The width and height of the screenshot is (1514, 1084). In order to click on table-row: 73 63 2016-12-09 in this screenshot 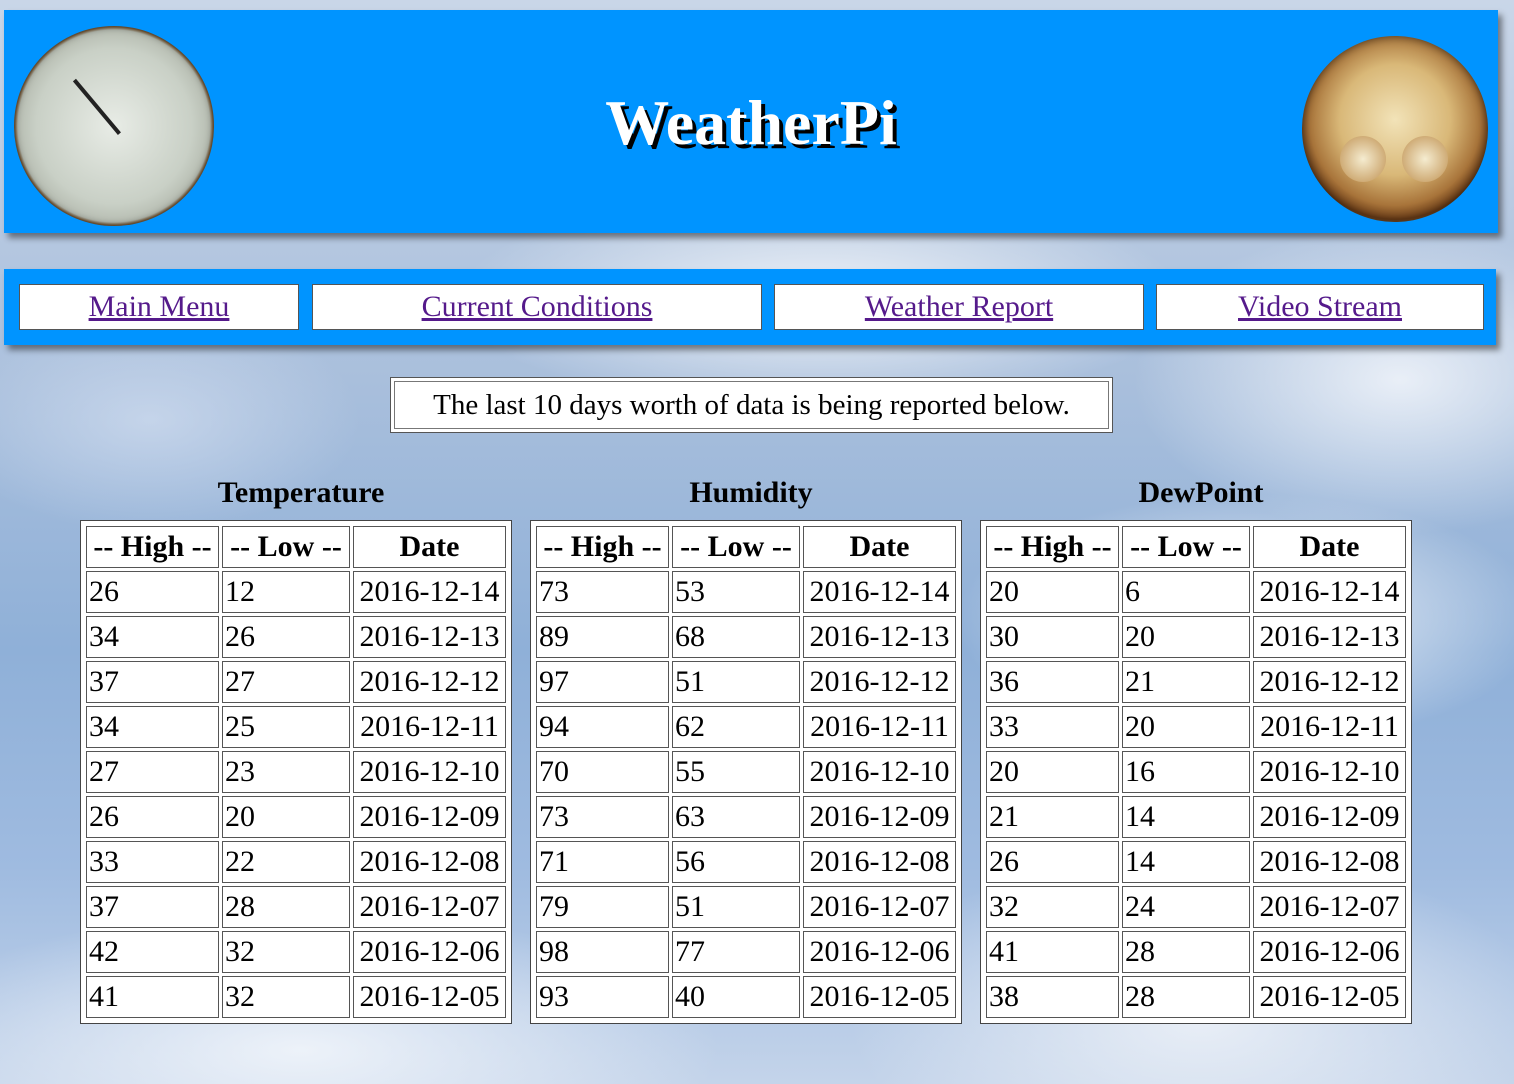, I will do `click(746, 817)`.